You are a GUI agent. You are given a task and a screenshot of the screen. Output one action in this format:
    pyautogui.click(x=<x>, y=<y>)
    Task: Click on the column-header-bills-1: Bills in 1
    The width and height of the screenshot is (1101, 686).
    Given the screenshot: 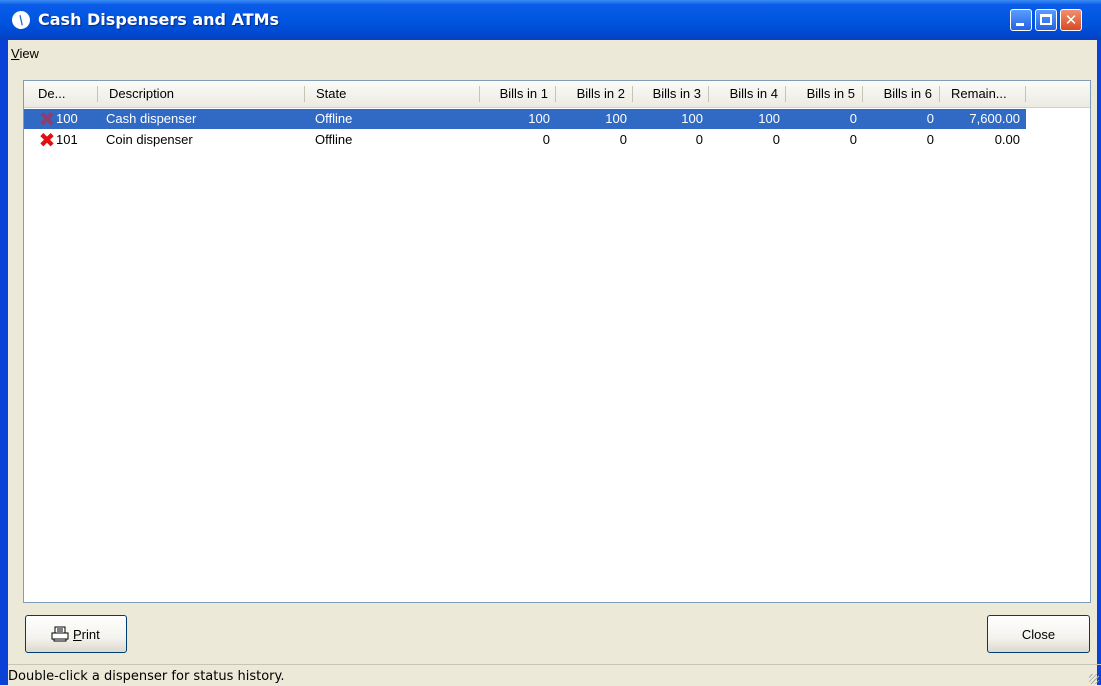 What is the action you would take?
    pyautogui.click(x=518, y=94)
    